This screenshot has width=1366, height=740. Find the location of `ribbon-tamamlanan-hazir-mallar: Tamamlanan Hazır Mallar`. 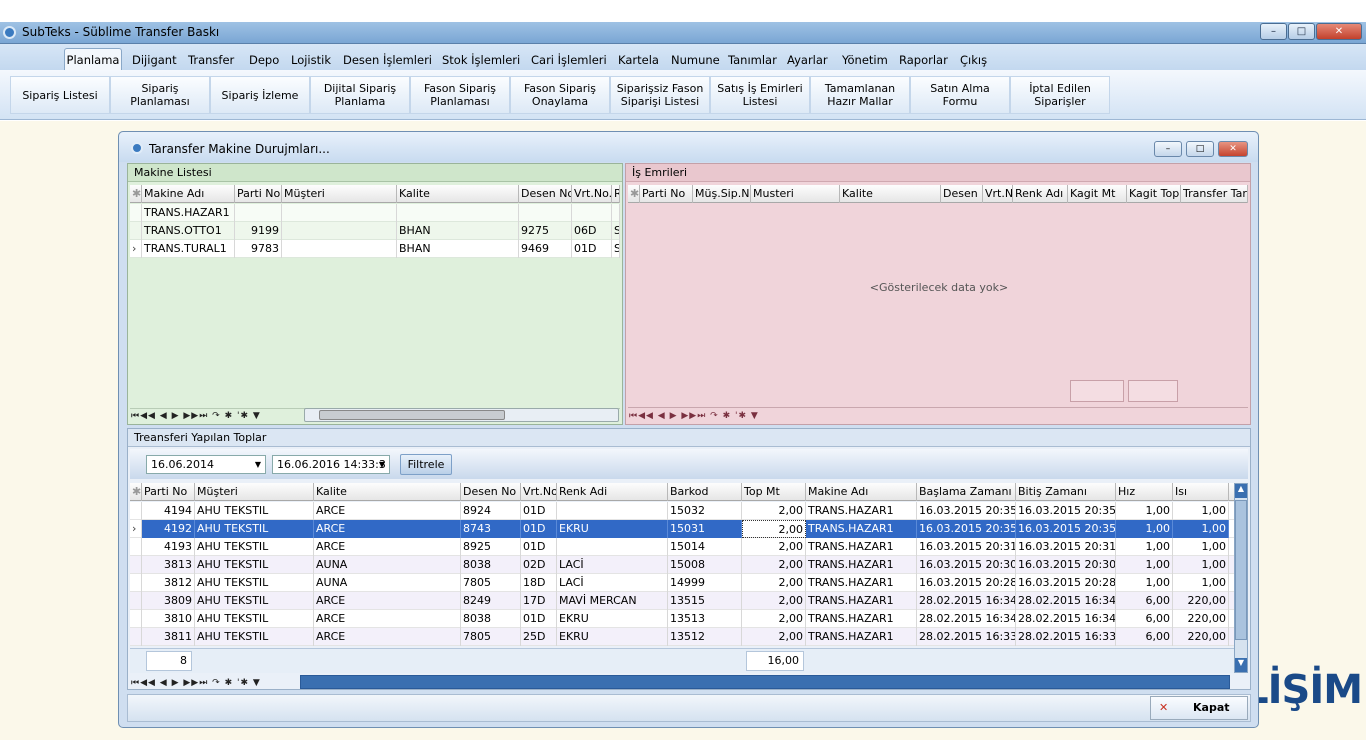

ribbon-tamamlanan-hazir-mallar: Tamamlanan Hazır Mallar is located at coordinates (860, 95).